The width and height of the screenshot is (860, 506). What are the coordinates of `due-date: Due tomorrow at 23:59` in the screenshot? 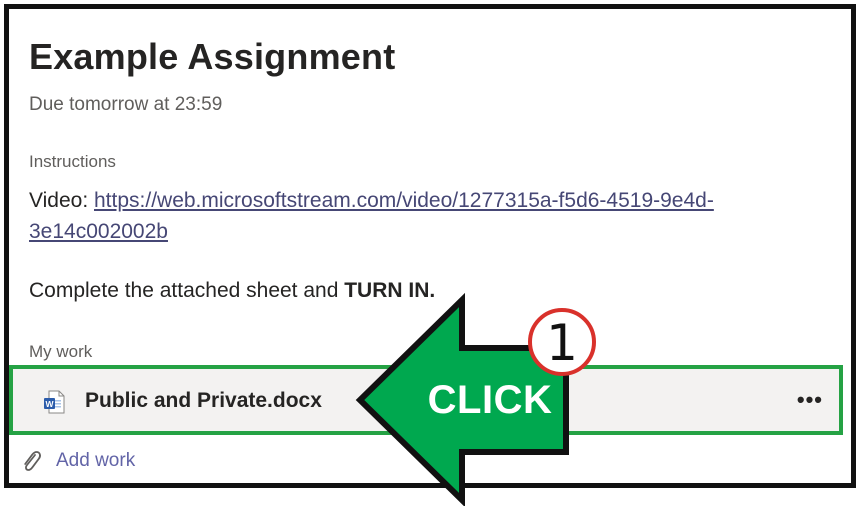 It's located at (126, 104).